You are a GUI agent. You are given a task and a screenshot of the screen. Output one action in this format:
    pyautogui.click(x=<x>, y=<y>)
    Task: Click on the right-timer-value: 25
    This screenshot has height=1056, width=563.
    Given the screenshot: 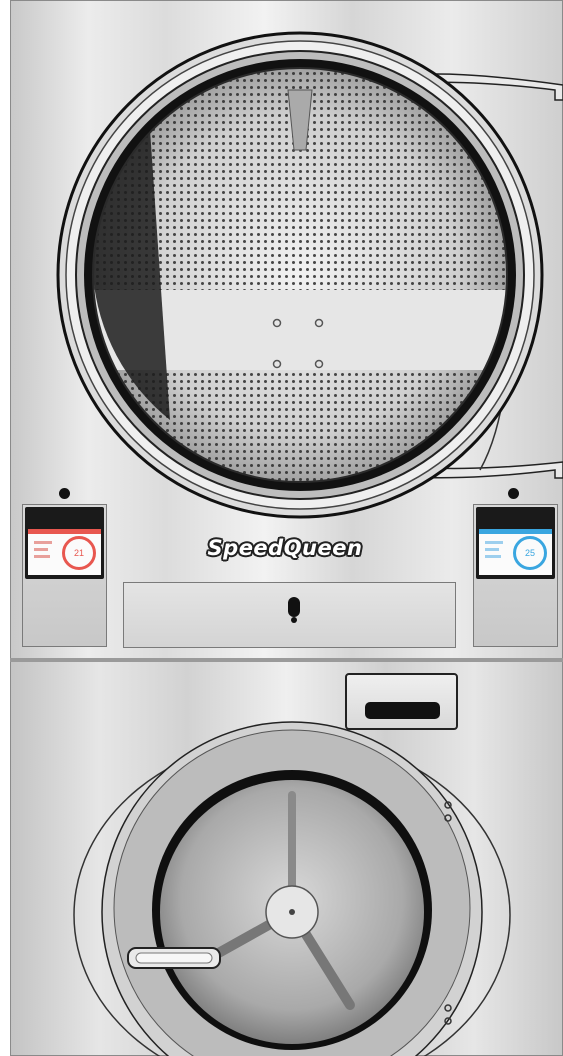 What is the action you would take?
    pyautogui.click(x=529, y=553)
    